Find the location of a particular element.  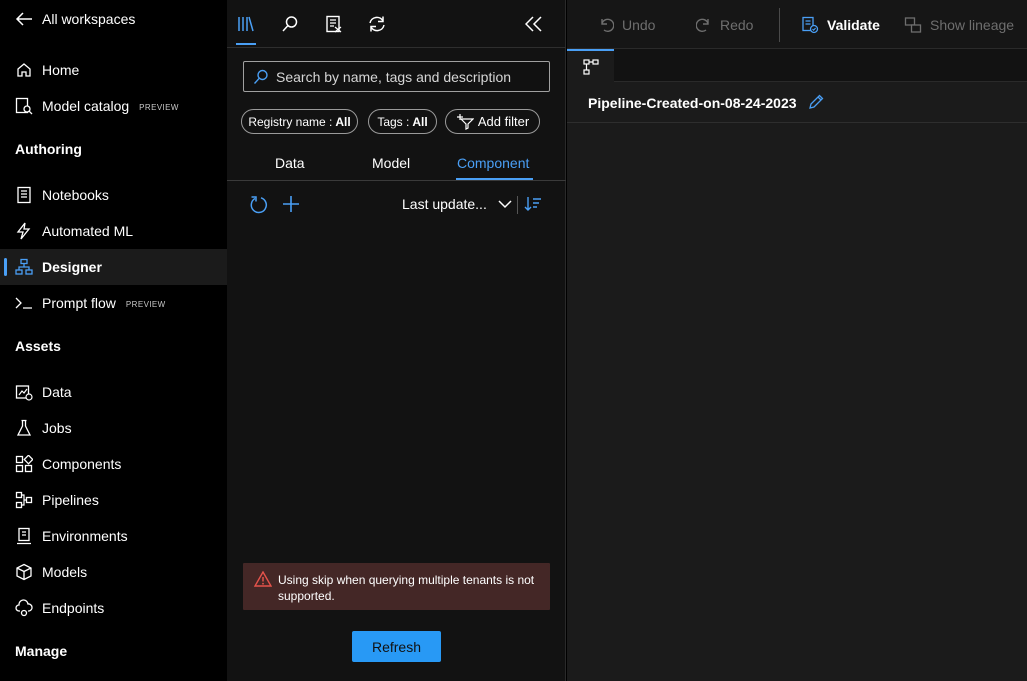

show-lineage-button: Show lineage is located at coordinates (959, 25).